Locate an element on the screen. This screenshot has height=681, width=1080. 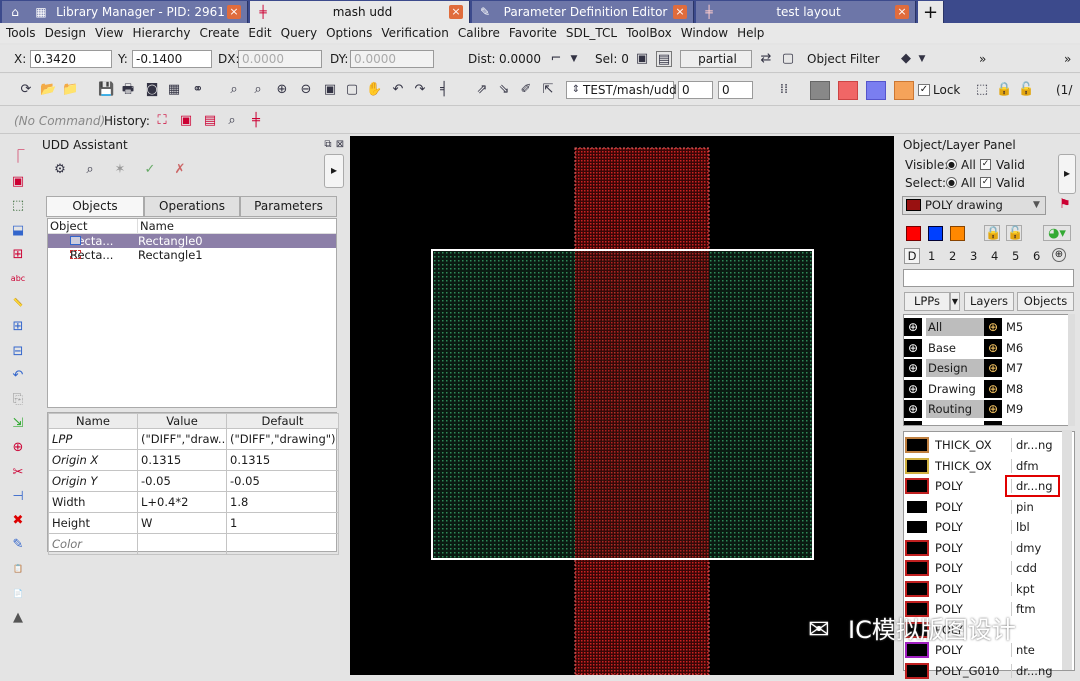
add-level-icon: ⊕ is located at coordinates (1059, 255).